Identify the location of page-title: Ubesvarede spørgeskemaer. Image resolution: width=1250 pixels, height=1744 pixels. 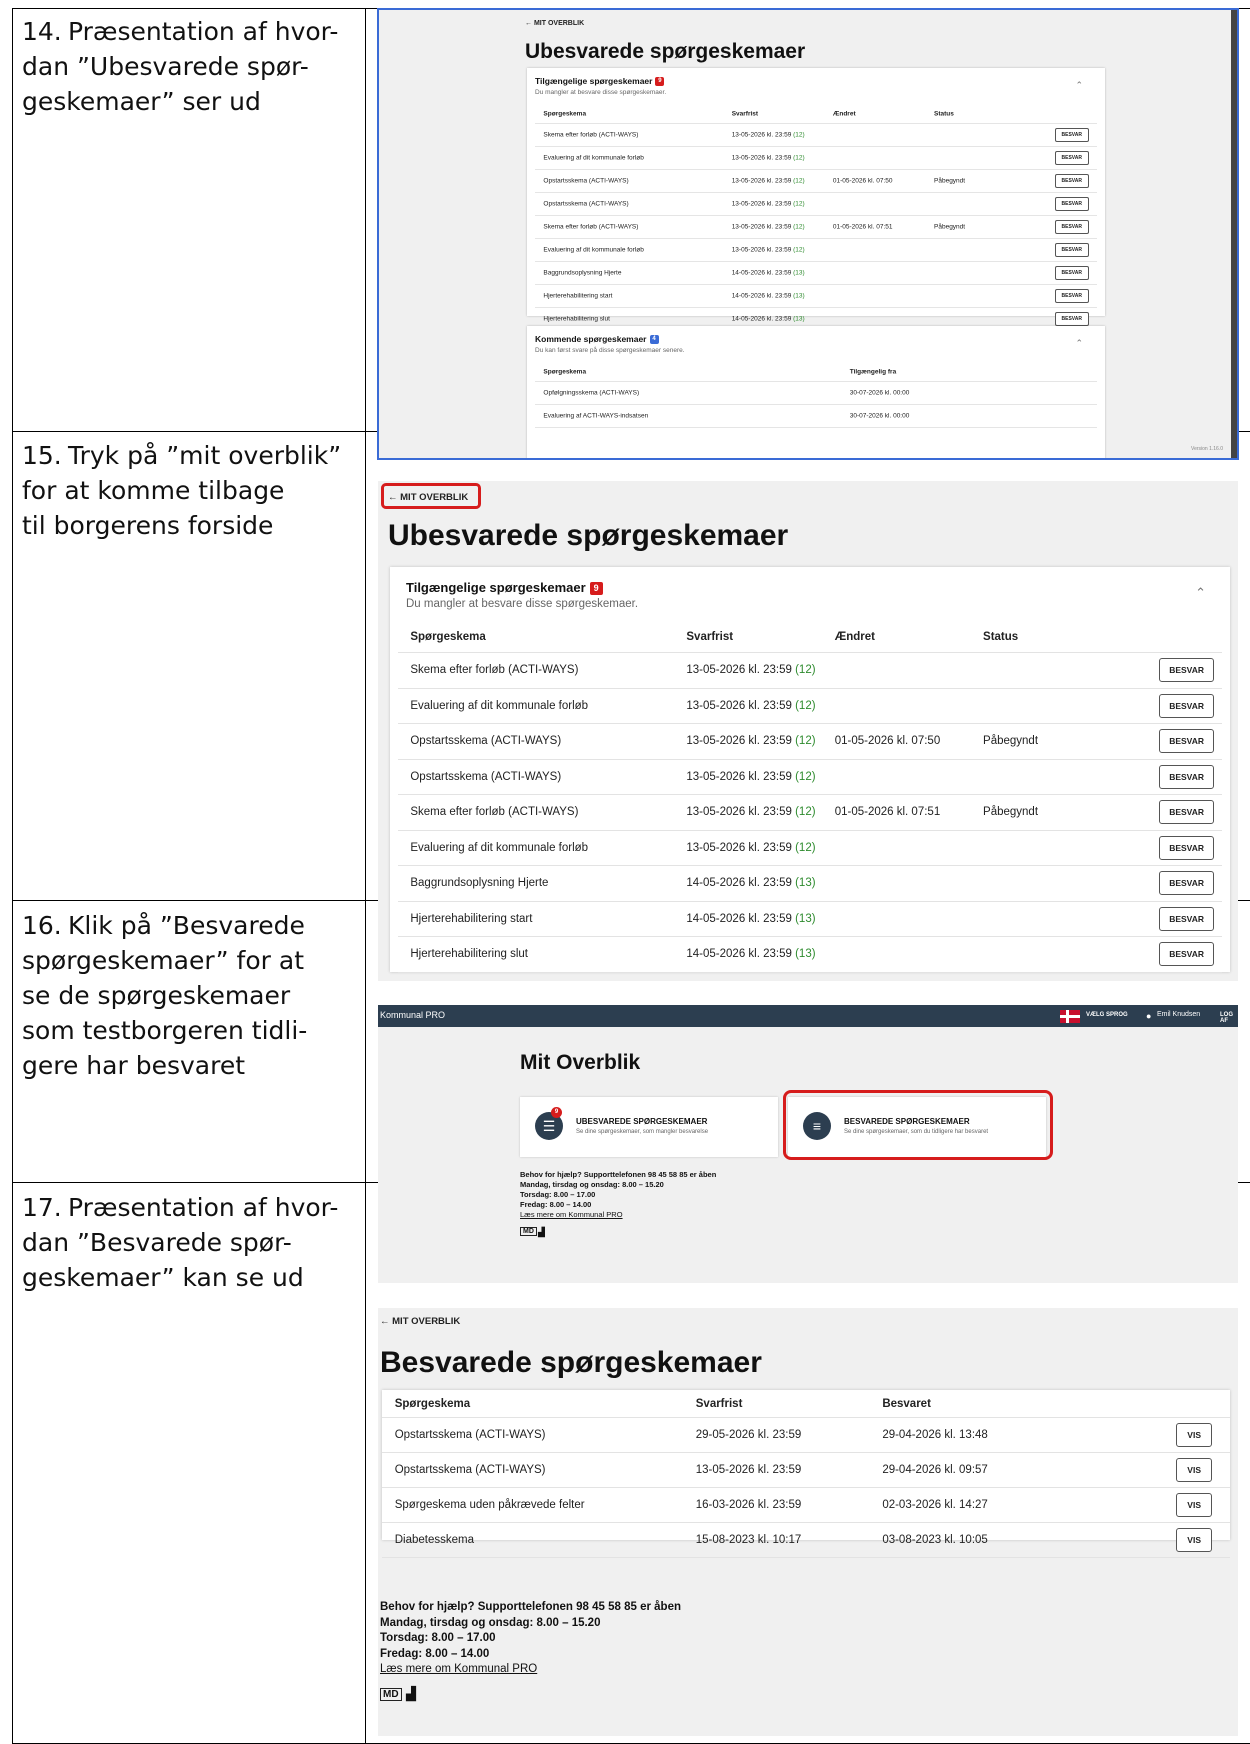
(588, 535).